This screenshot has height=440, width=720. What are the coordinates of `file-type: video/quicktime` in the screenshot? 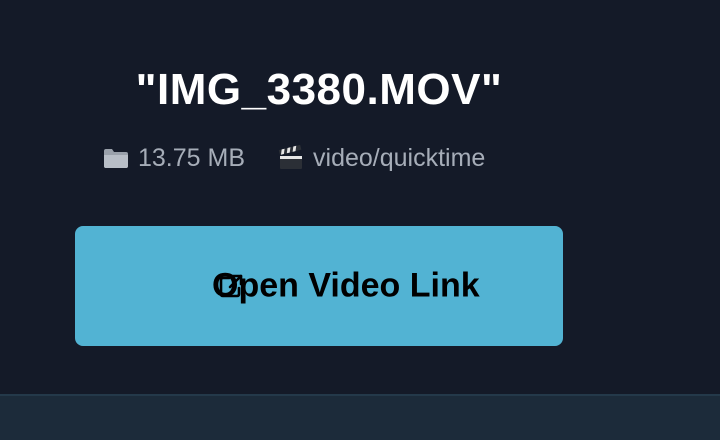 It's located at (381, 158).